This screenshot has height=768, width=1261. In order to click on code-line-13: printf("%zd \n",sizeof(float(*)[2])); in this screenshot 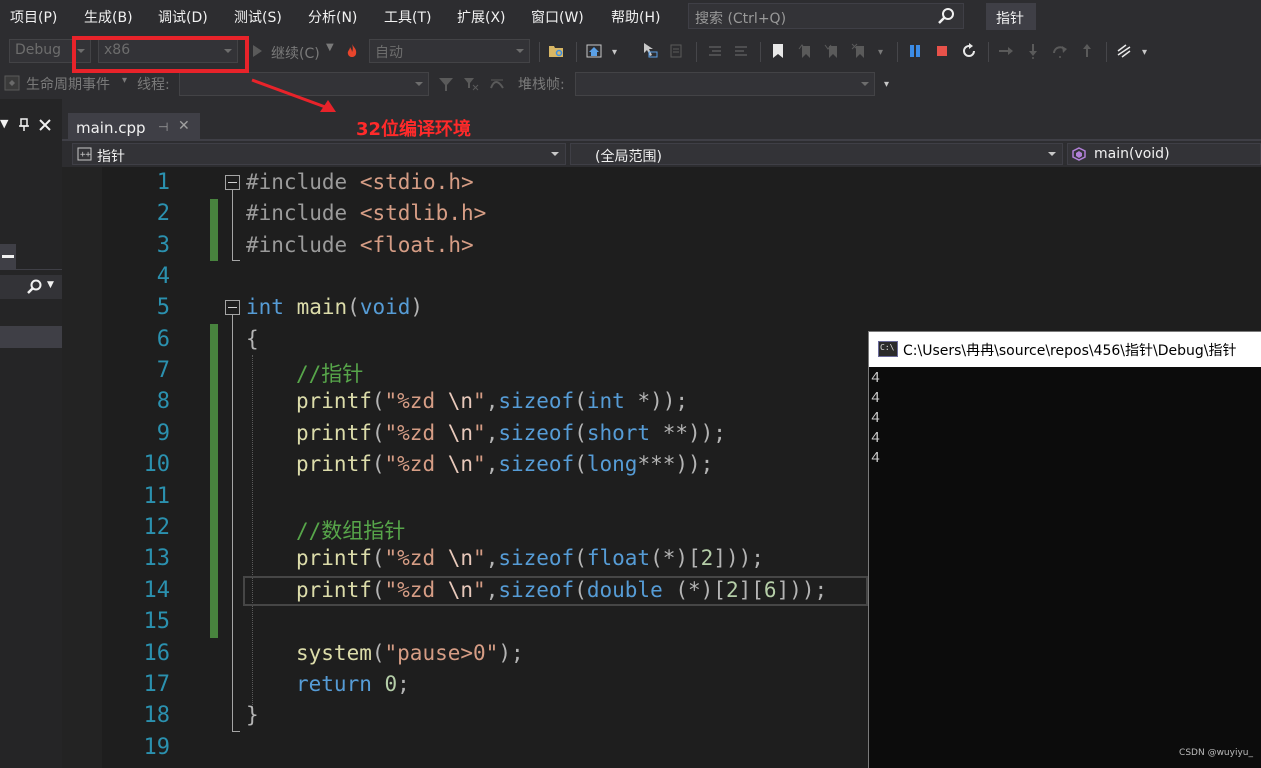, I will do `click(530, 558)`.